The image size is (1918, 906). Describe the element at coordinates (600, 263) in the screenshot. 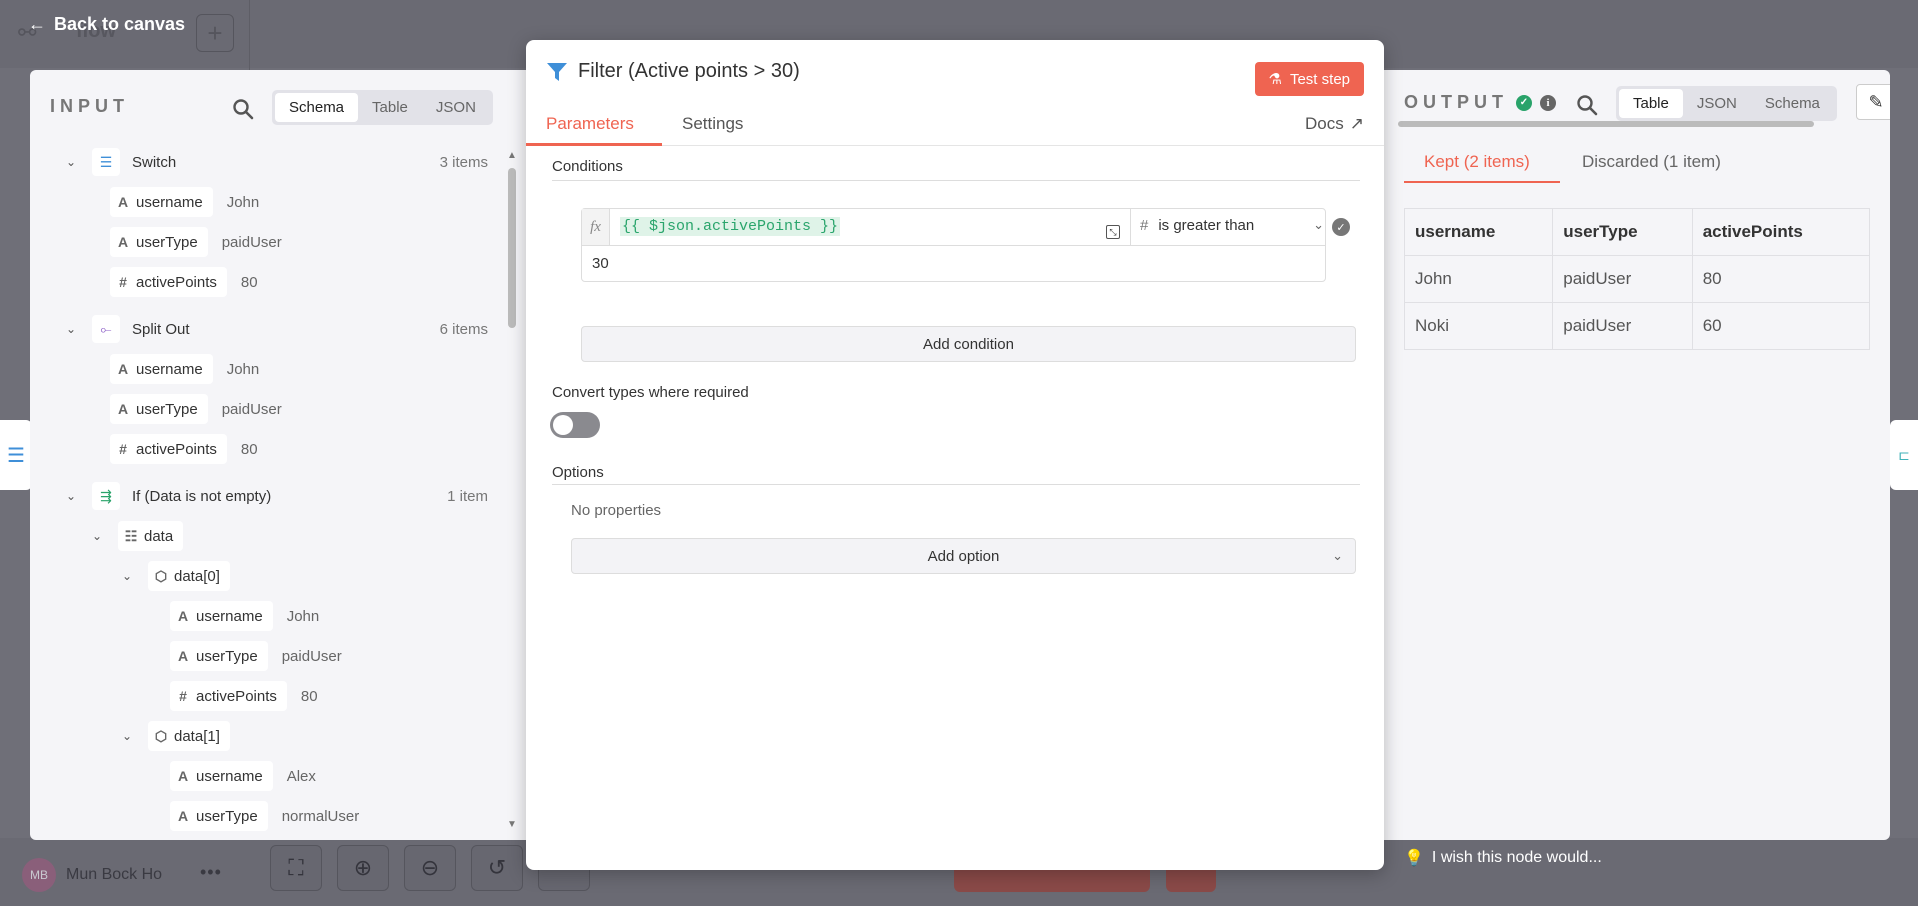

I see `right-value-input: 30` at that location.